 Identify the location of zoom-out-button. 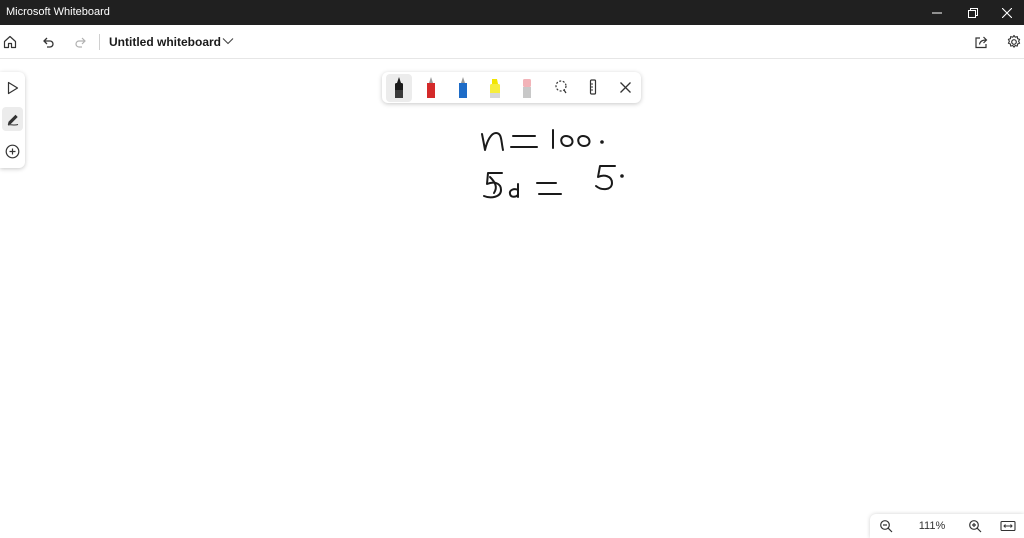
(886, 526).